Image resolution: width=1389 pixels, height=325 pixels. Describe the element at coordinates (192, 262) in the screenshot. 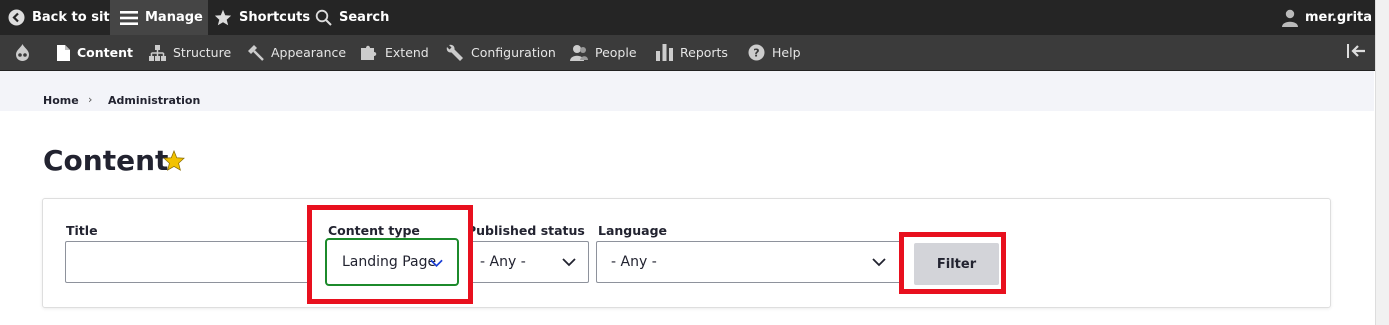

I see `title-filter-input` at that location.